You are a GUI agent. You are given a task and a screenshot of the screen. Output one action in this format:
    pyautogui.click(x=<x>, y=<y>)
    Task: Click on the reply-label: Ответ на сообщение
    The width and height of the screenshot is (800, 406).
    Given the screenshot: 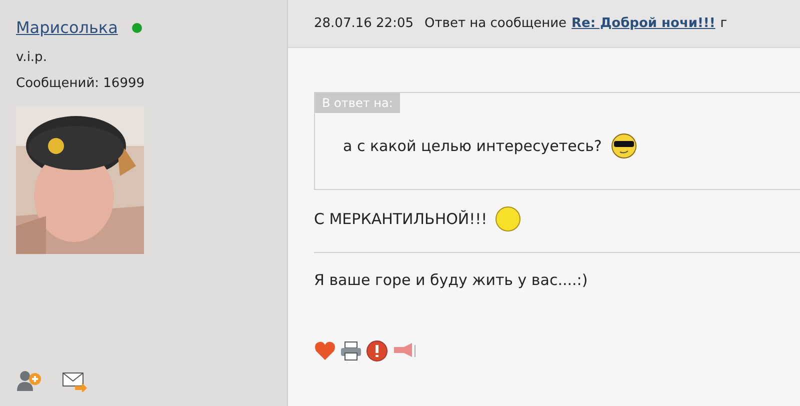 What is the action you would take?
    pyautogui.click(x=495, y=23)
    